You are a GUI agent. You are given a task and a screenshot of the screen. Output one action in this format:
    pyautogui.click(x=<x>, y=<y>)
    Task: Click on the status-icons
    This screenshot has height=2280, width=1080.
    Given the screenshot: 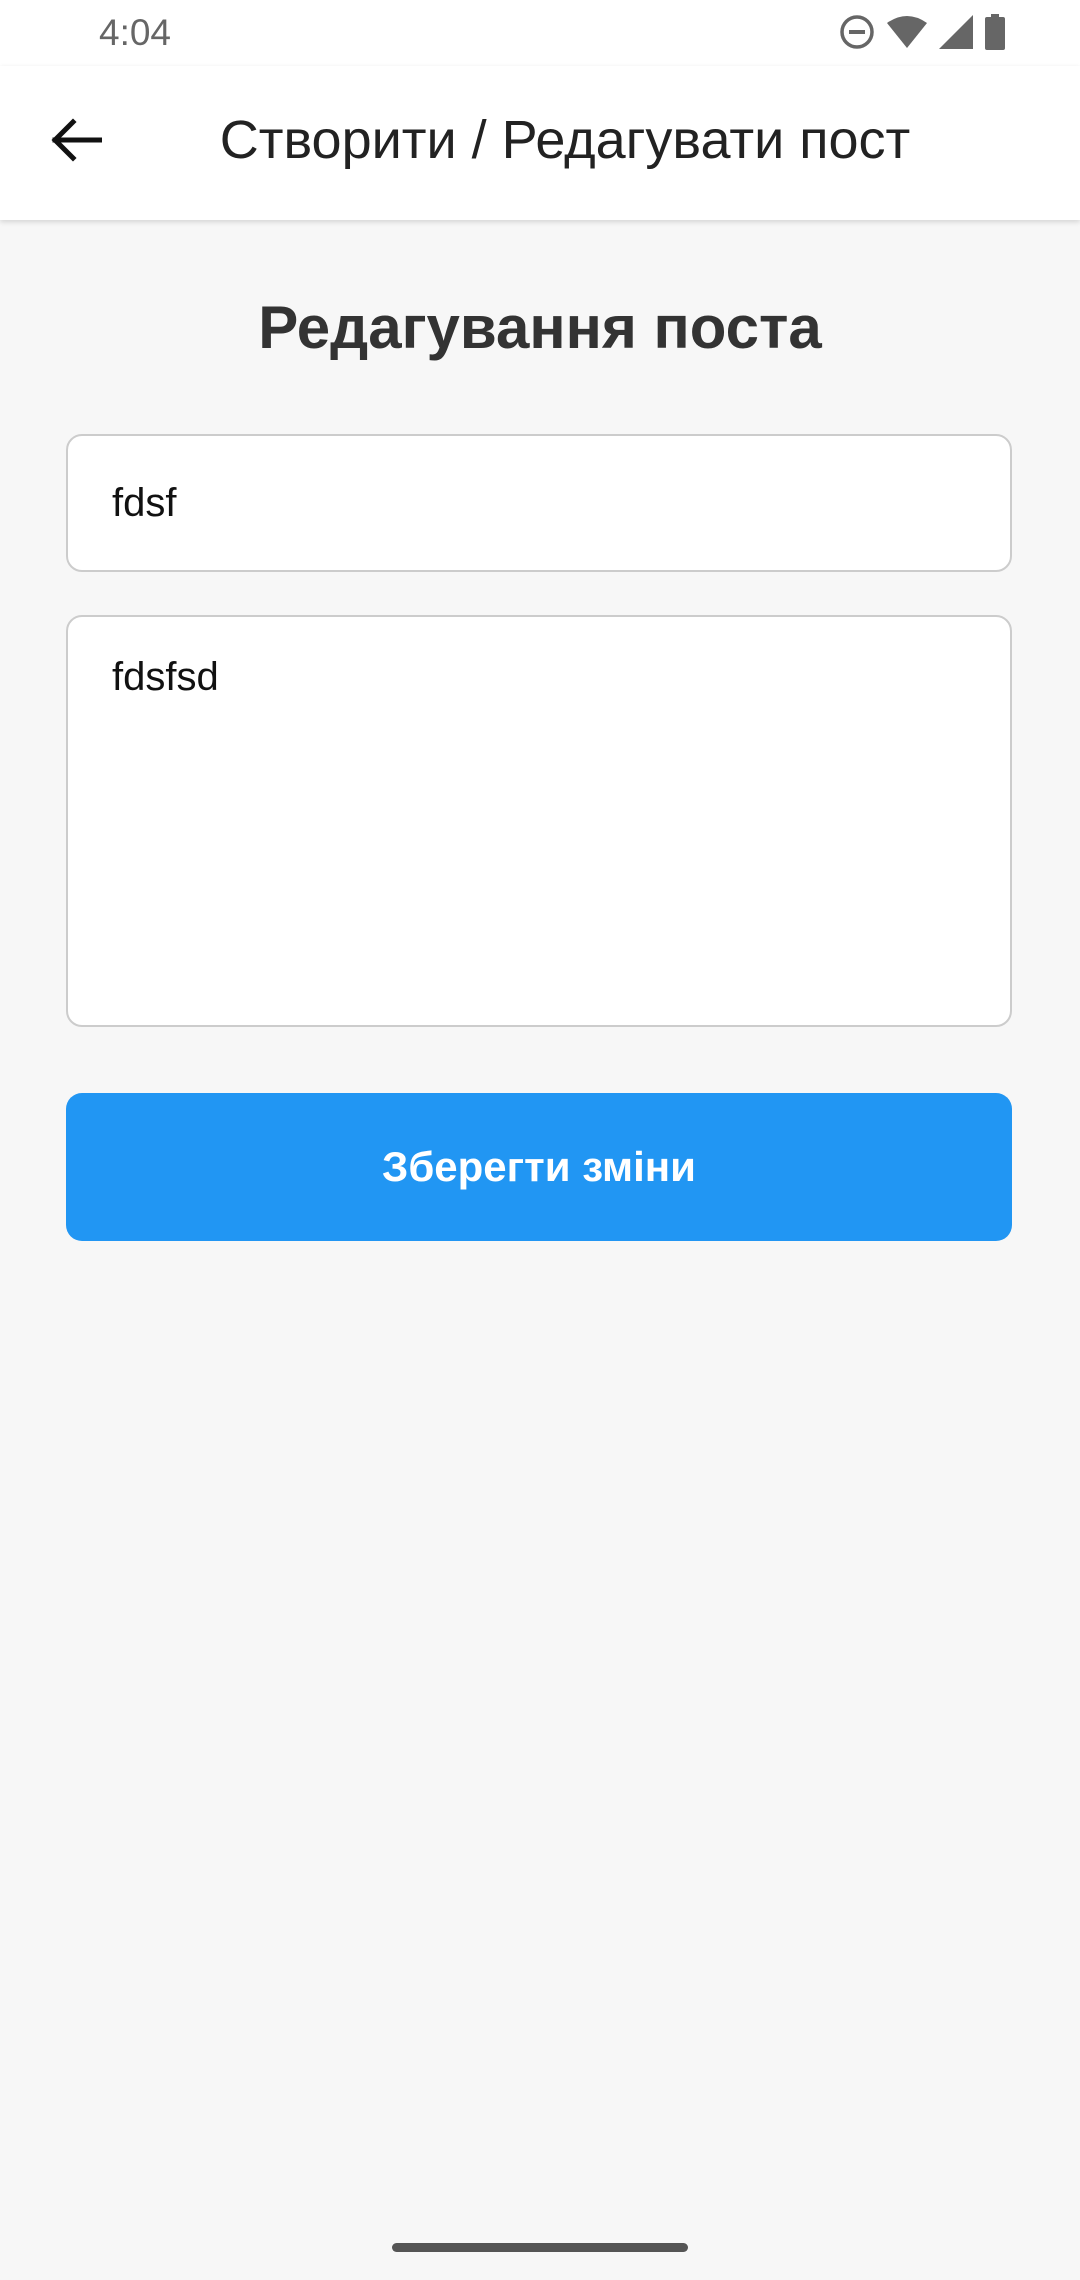 What is the action you would take?
    pyautogui.click(x=922, y=34)
    